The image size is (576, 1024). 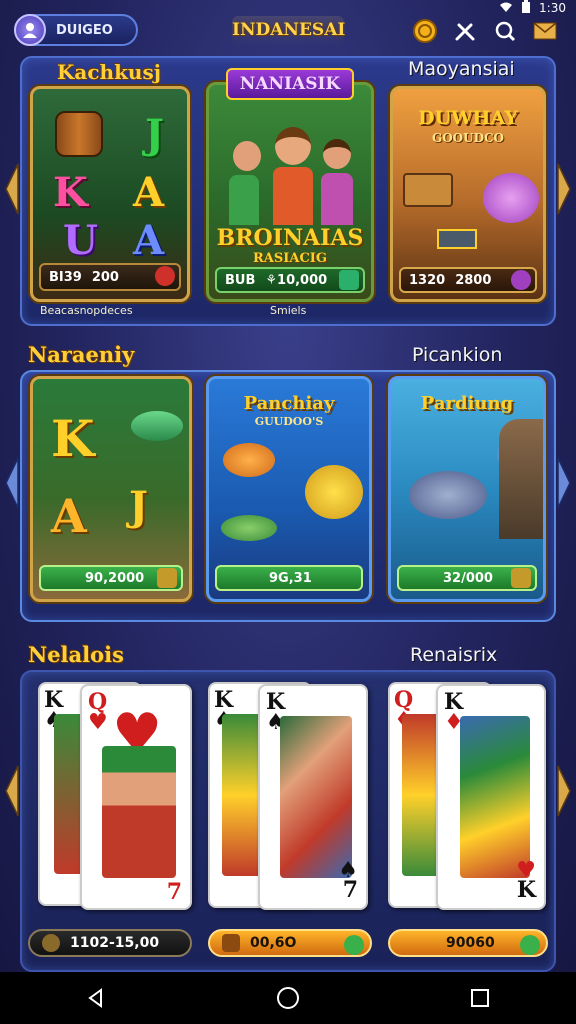 I want to click on dolphin-icon, so click(x=448, y=495).